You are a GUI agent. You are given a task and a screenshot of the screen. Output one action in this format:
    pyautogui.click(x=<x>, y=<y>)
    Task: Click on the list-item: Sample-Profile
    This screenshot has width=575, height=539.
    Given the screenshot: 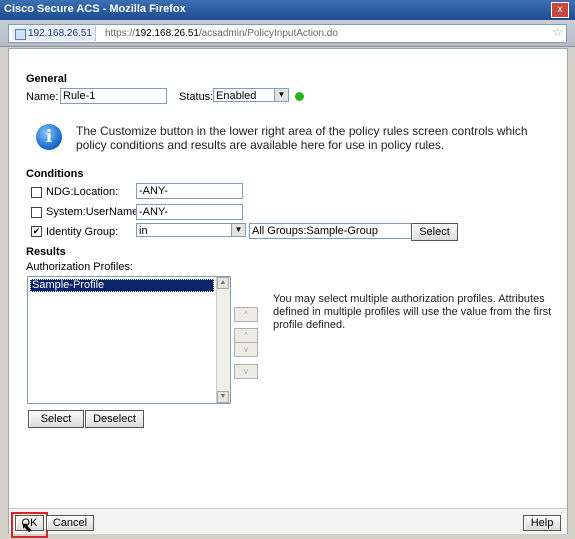 What is the action you would take?
    pyautogui.click(x=122, y=285)
    